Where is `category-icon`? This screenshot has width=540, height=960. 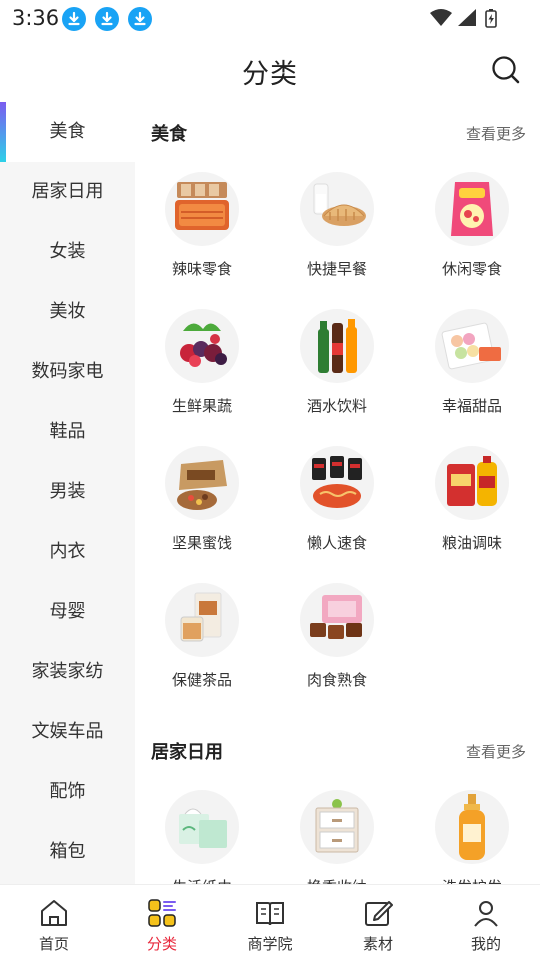
category-icon is located at coordinates (162, 913).